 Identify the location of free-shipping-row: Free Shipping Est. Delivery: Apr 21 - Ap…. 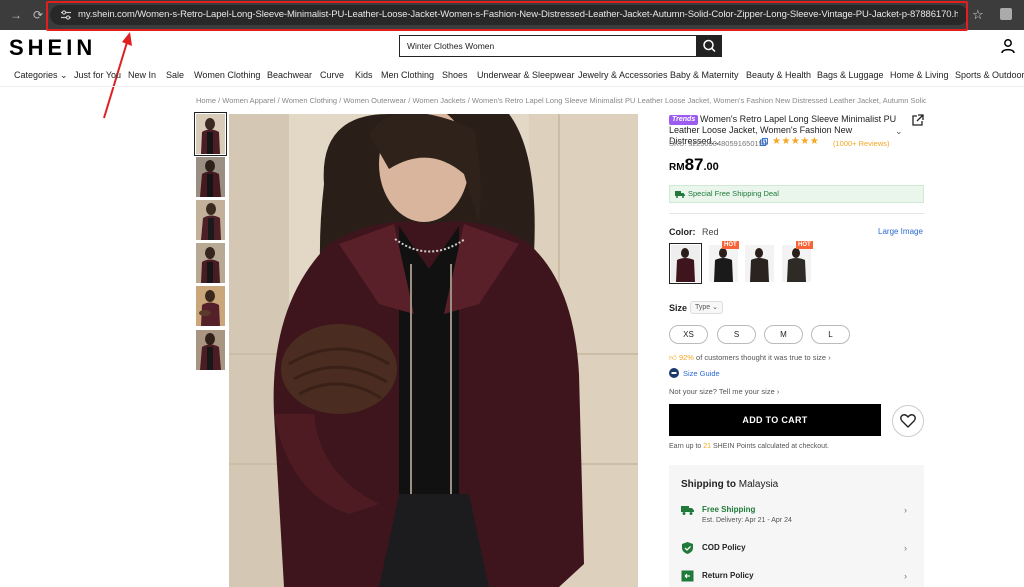
(799, 517).